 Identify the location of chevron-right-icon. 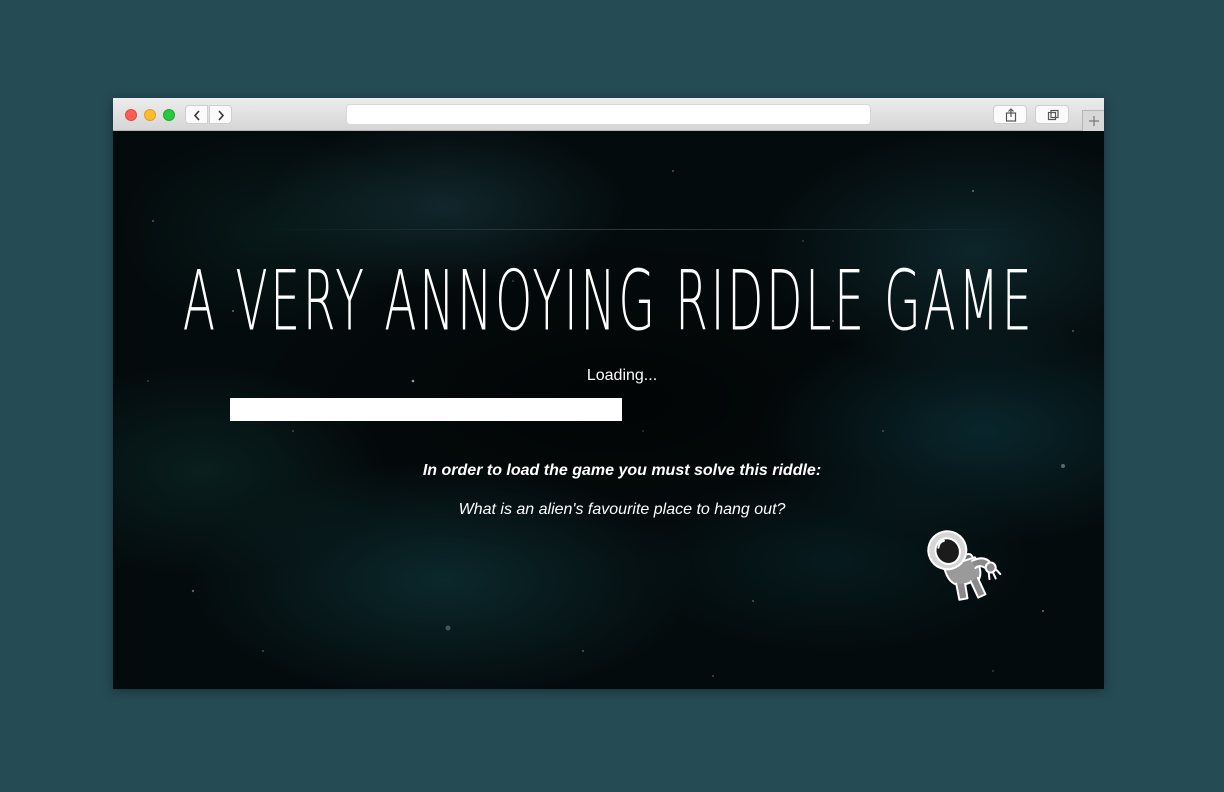
(221, 115).